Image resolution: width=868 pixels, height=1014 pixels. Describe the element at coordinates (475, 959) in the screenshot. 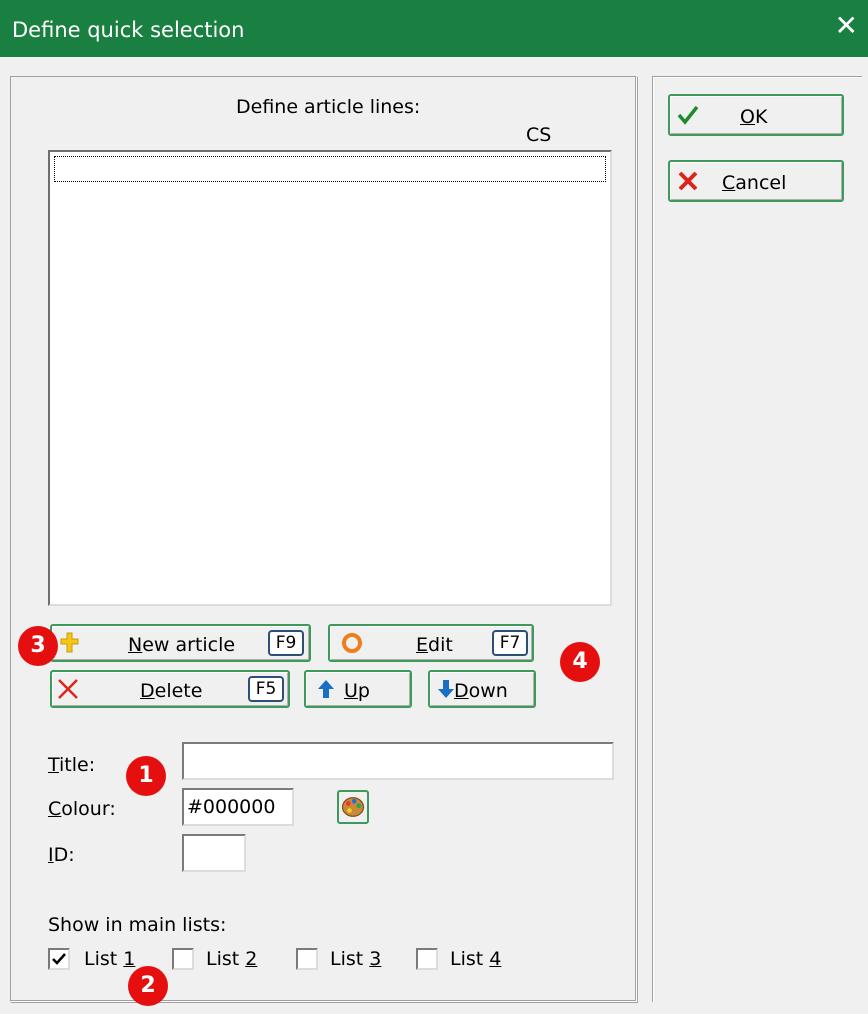

I see `list-4-label: List 4` at that location.